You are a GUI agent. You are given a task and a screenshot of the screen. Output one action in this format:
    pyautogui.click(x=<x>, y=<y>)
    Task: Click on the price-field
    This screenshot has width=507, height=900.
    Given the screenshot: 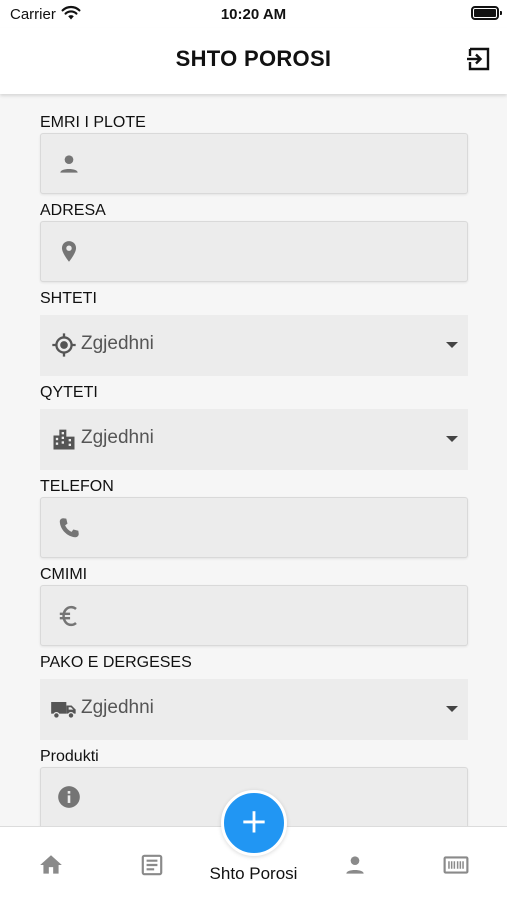 What is the action you would take?
    pyautogui.click(x=254, y=615)
    